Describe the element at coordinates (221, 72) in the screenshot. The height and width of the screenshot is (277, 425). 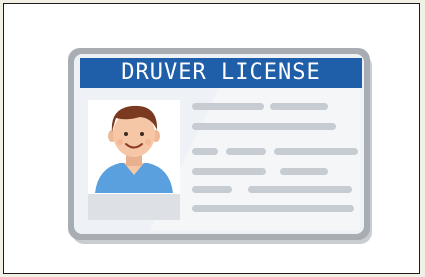
I see `card-title: DRUVER LICENSE` at that location.